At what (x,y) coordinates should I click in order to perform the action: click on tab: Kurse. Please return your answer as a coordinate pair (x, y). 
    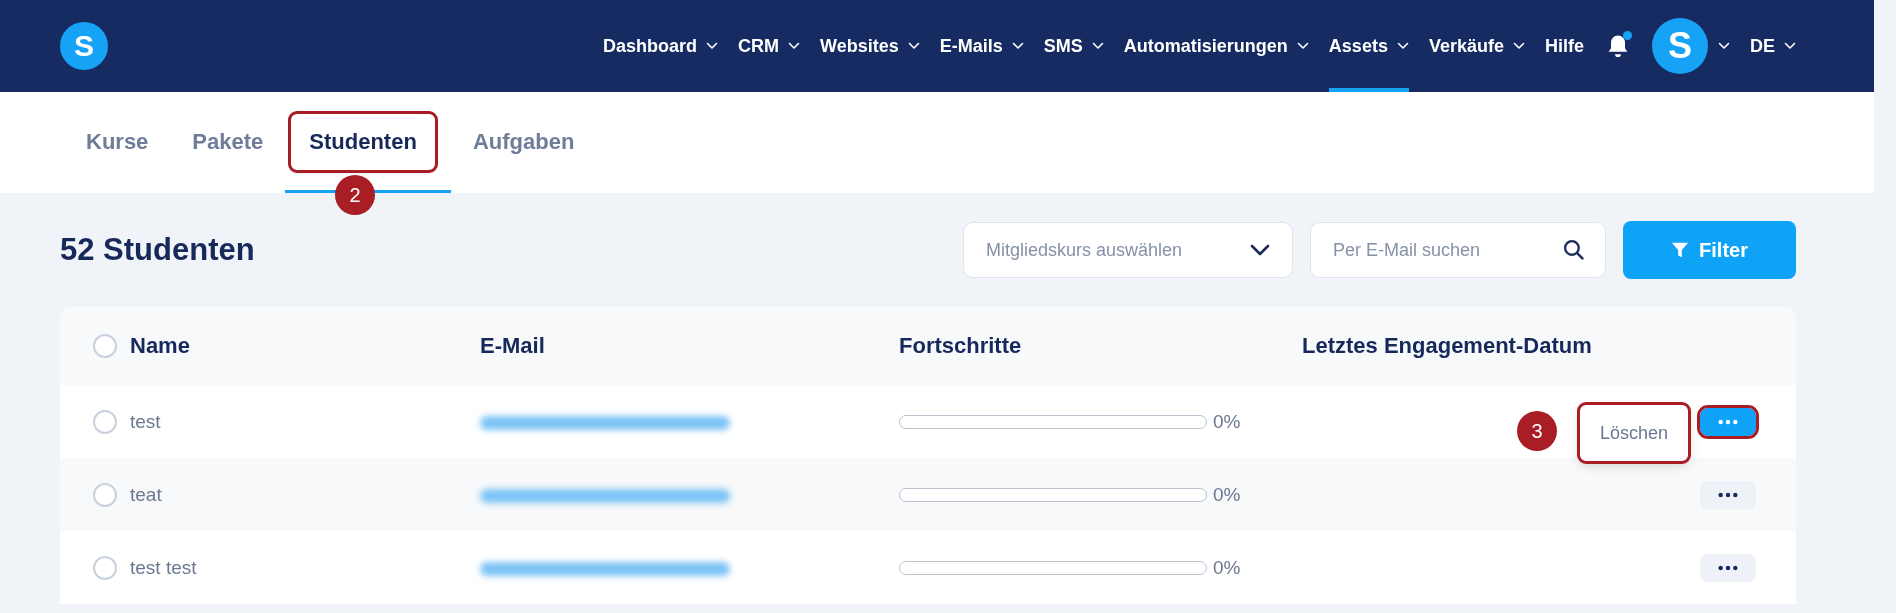
    Looking at the image, I should click on (117, 141).